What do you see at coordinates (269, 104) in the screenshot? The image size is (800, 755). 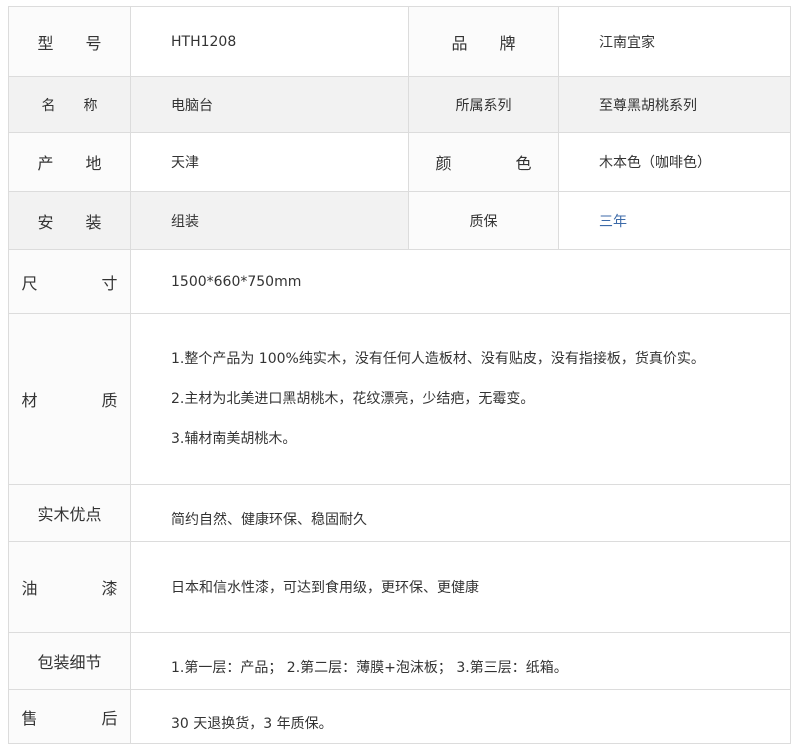 I see `value-name: 电脑台` at bounding box center [269, 104].